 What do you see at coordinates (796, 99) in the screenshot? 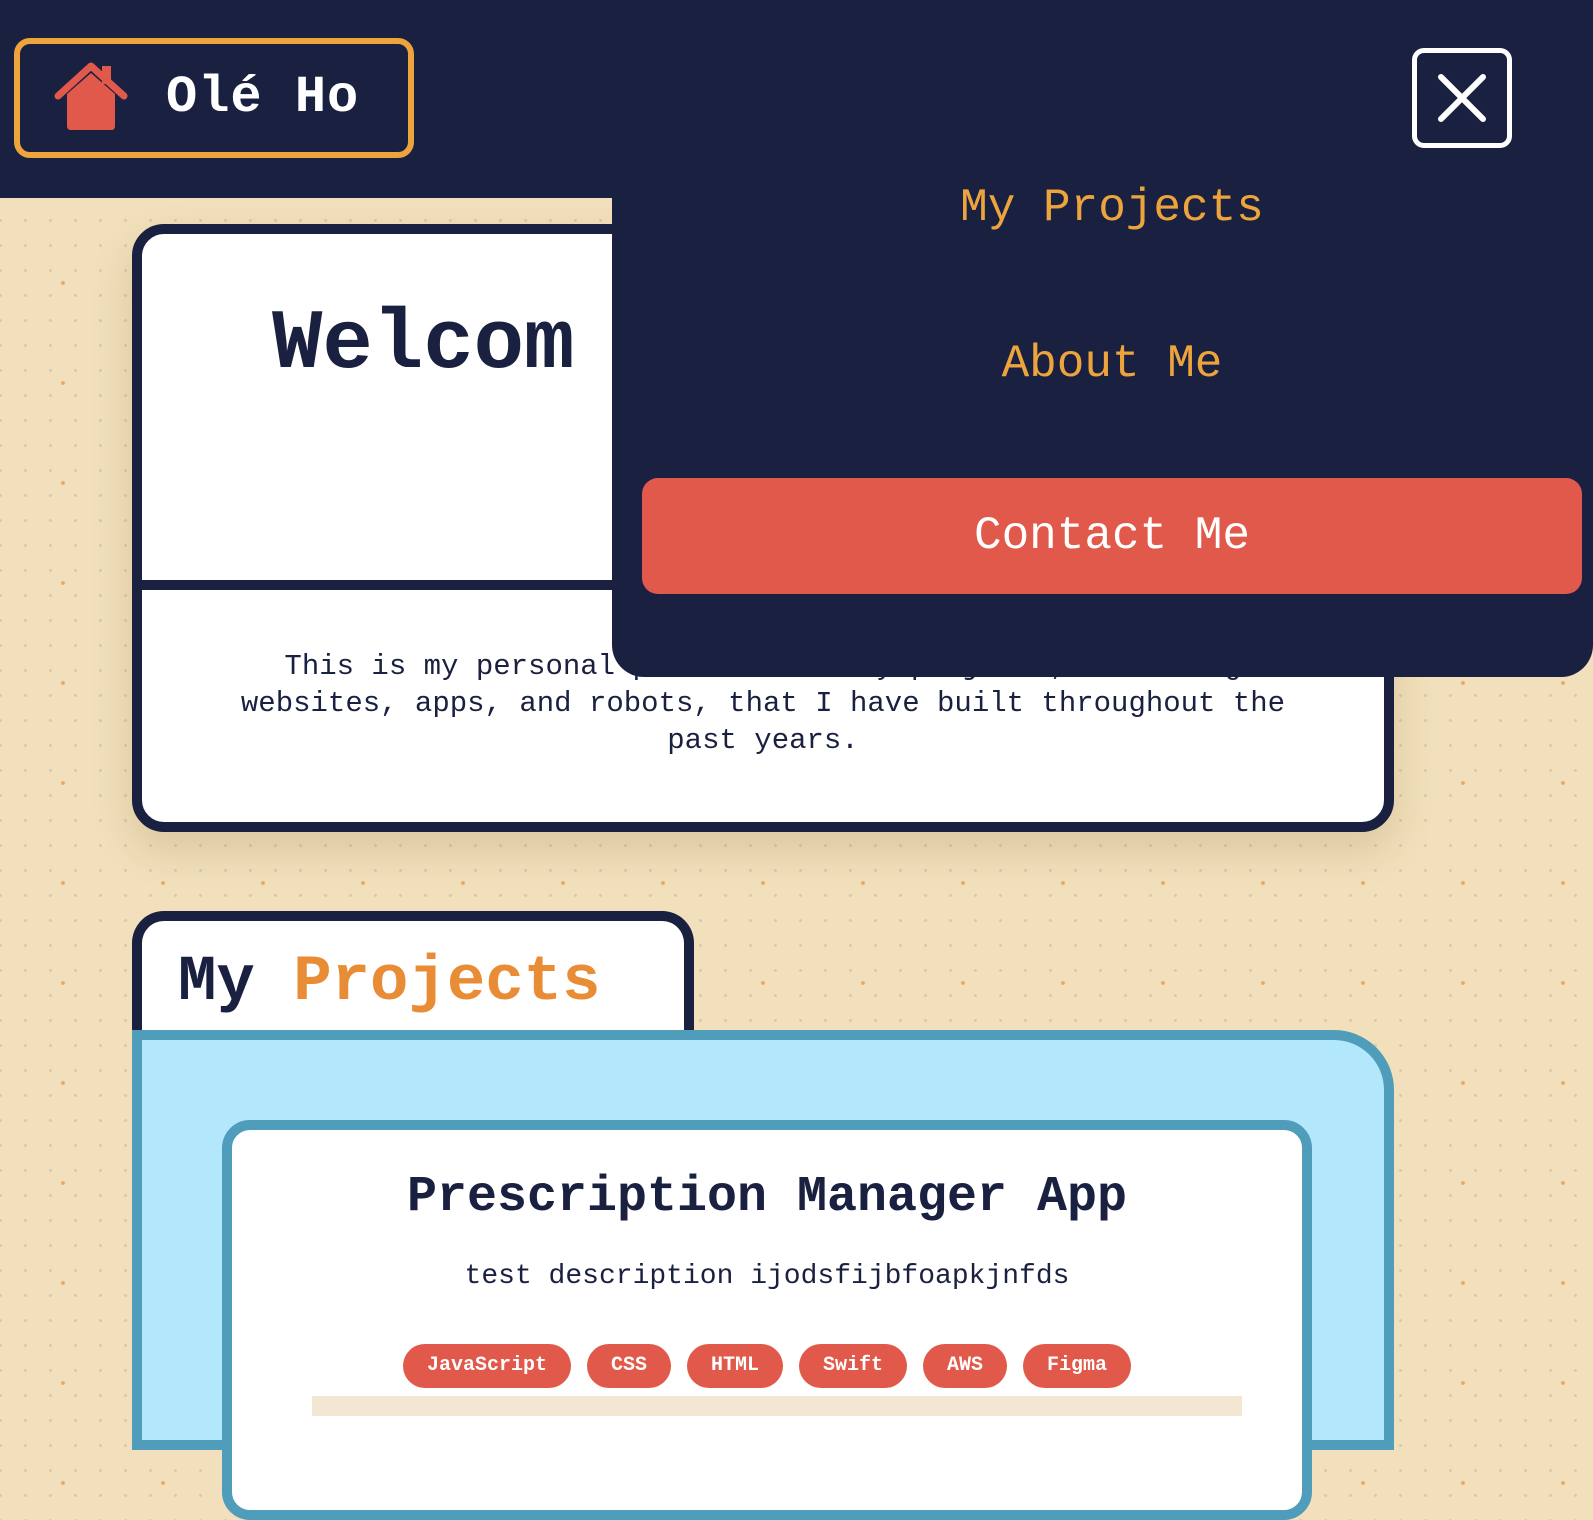
I see `top-navbar: Olé Ho` at bounding box center [796, 99].